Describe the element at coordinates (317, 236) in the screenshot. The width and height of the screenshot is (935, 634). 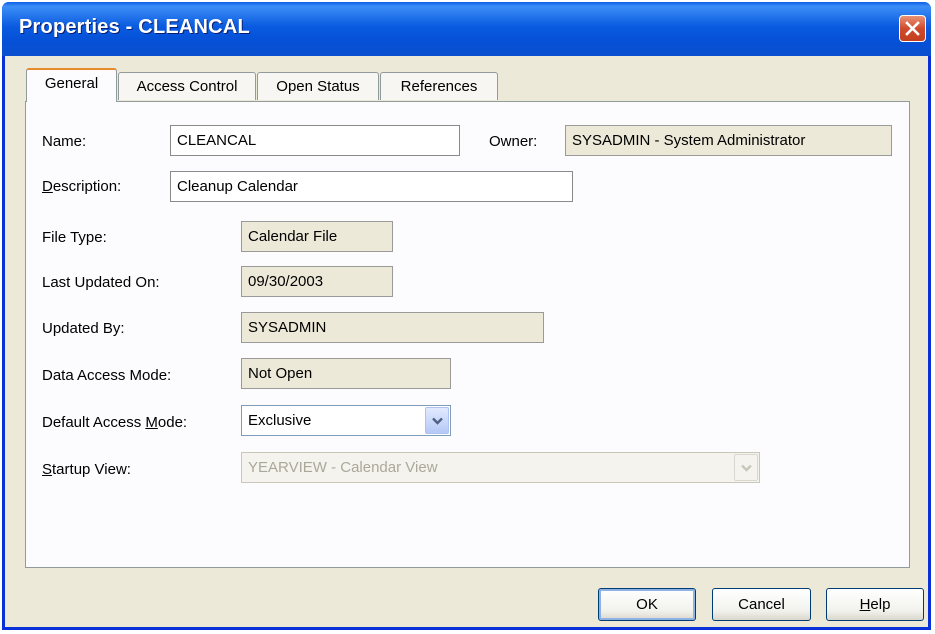
I see `file-type-field: Calendar File` at that location.